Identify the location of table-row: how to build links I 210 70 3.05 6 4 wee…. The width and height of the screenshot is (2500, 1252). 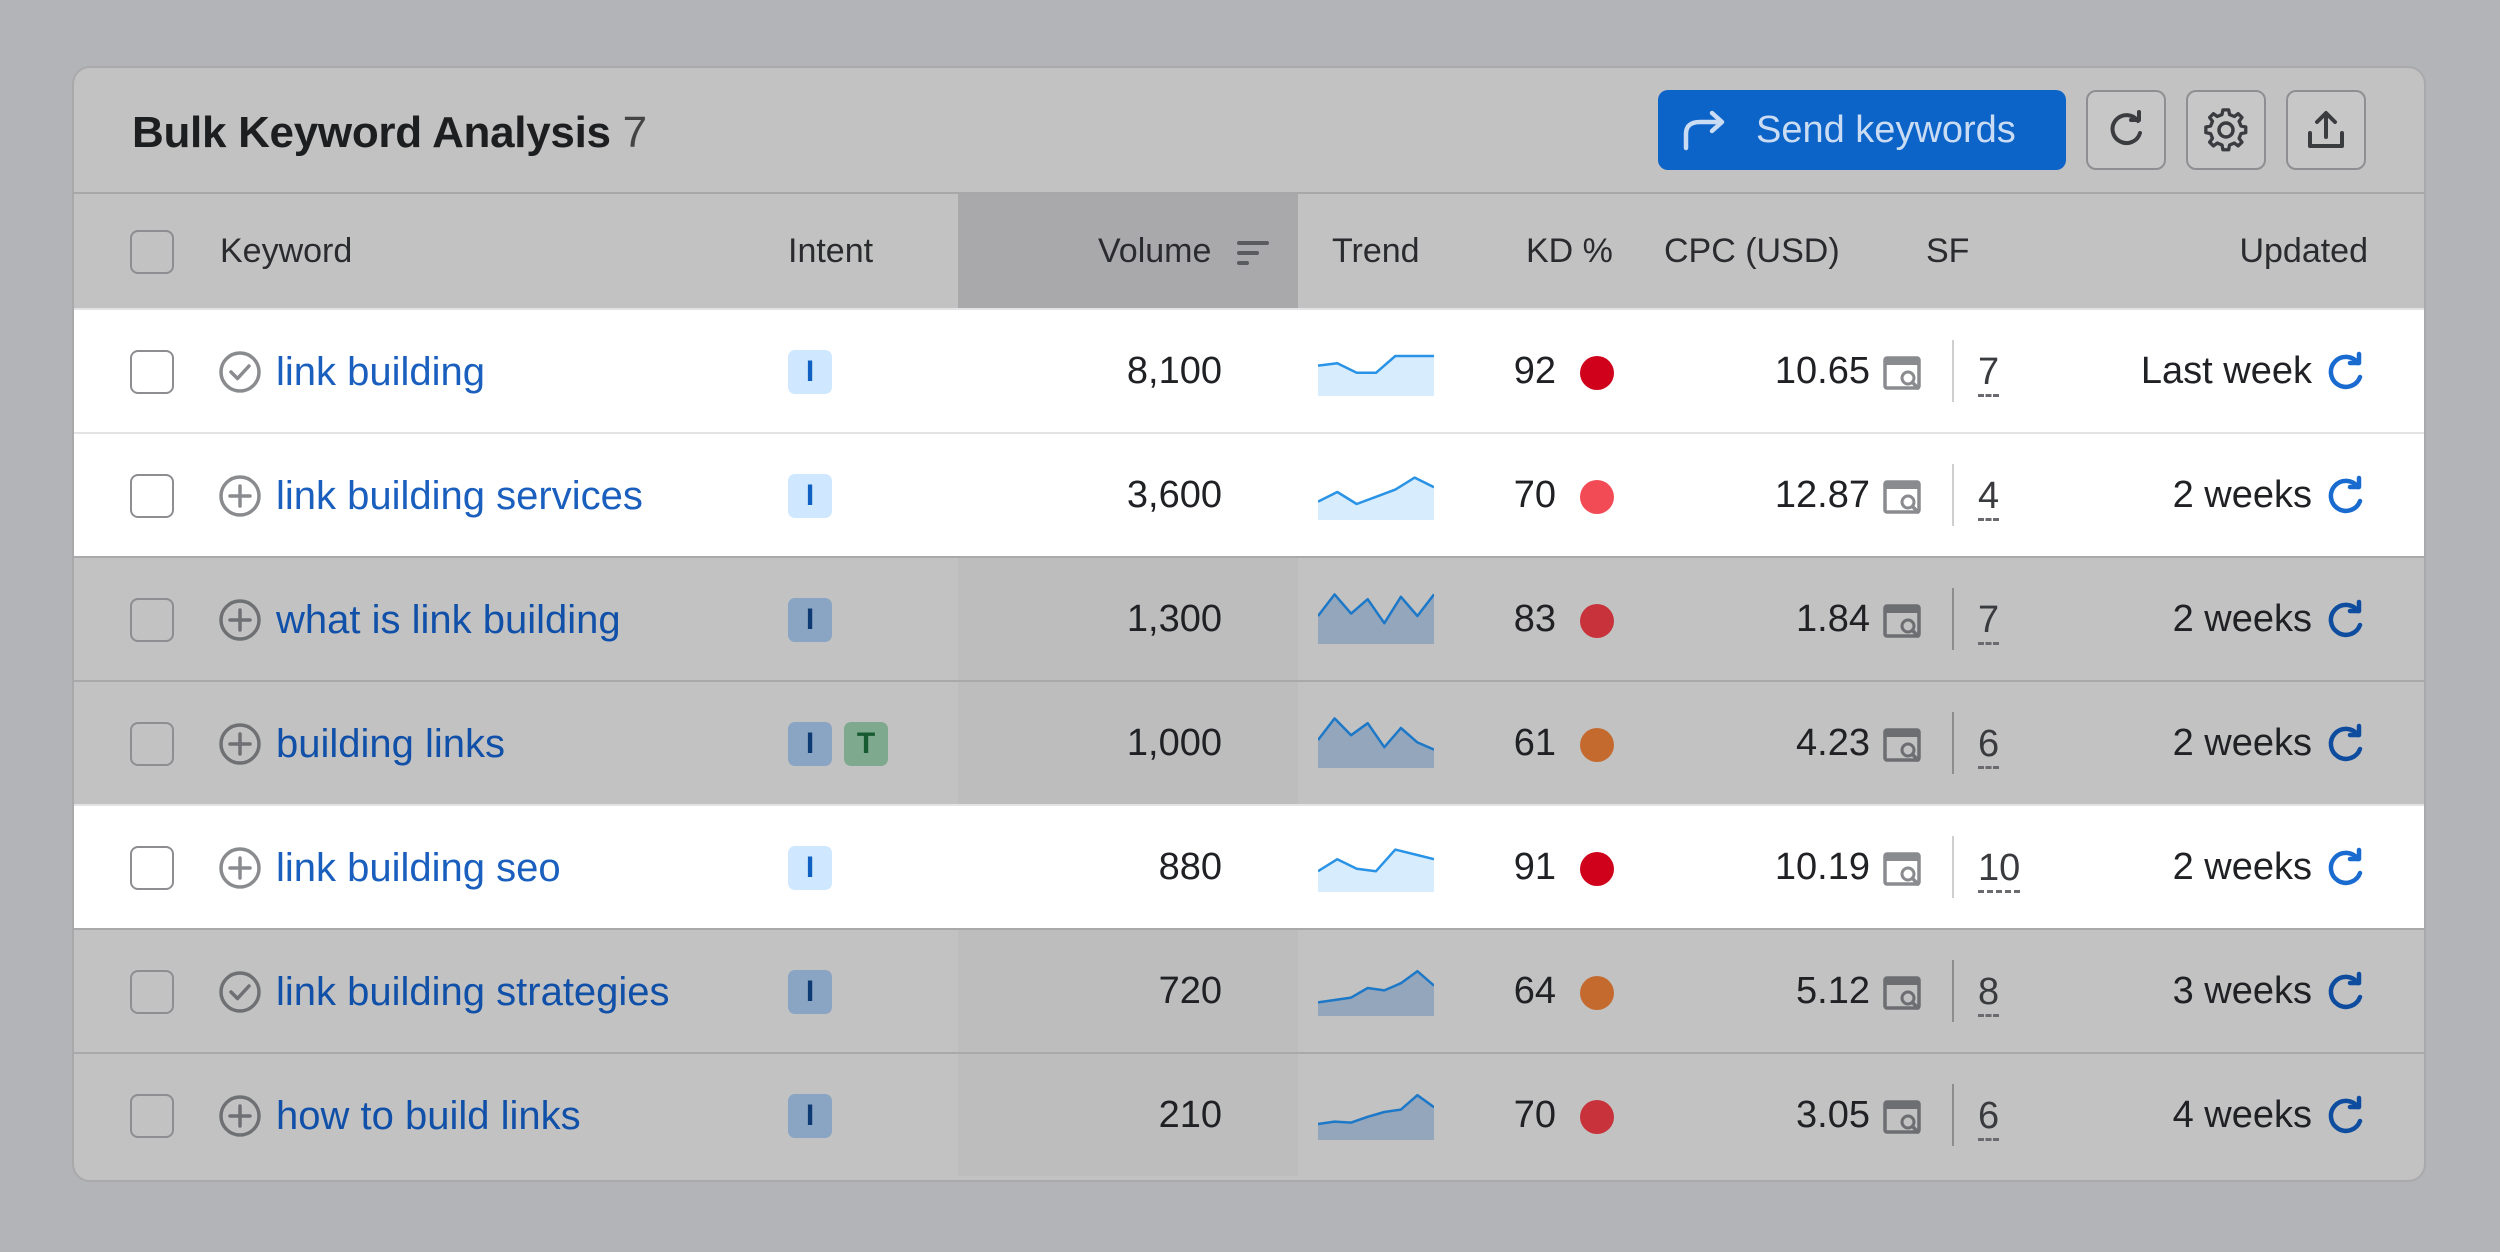
(1249, 1114).